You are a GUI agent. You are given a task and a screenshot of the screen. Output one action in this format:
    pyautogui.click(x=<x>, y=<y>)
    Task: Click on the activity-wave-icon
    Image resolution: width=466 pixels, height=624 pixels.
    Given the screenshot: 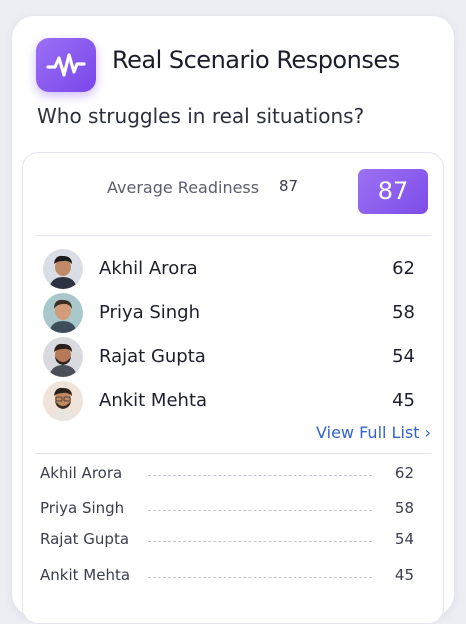 What is the action you would take?
    pyautogui.click(x=66, y=65)
    